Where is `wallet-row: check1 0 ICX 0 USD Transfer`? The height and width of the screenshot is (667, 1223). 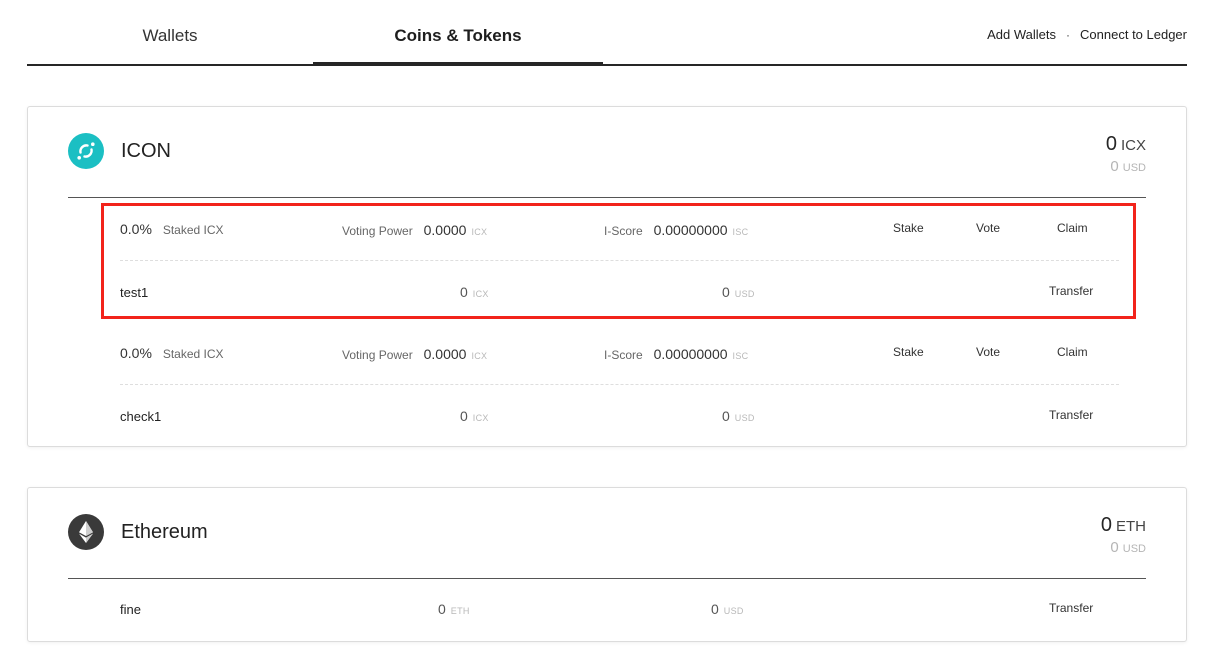
wallet-row: check1 0 ICX 0 USD Transfer is located at coordinates (619, 417).